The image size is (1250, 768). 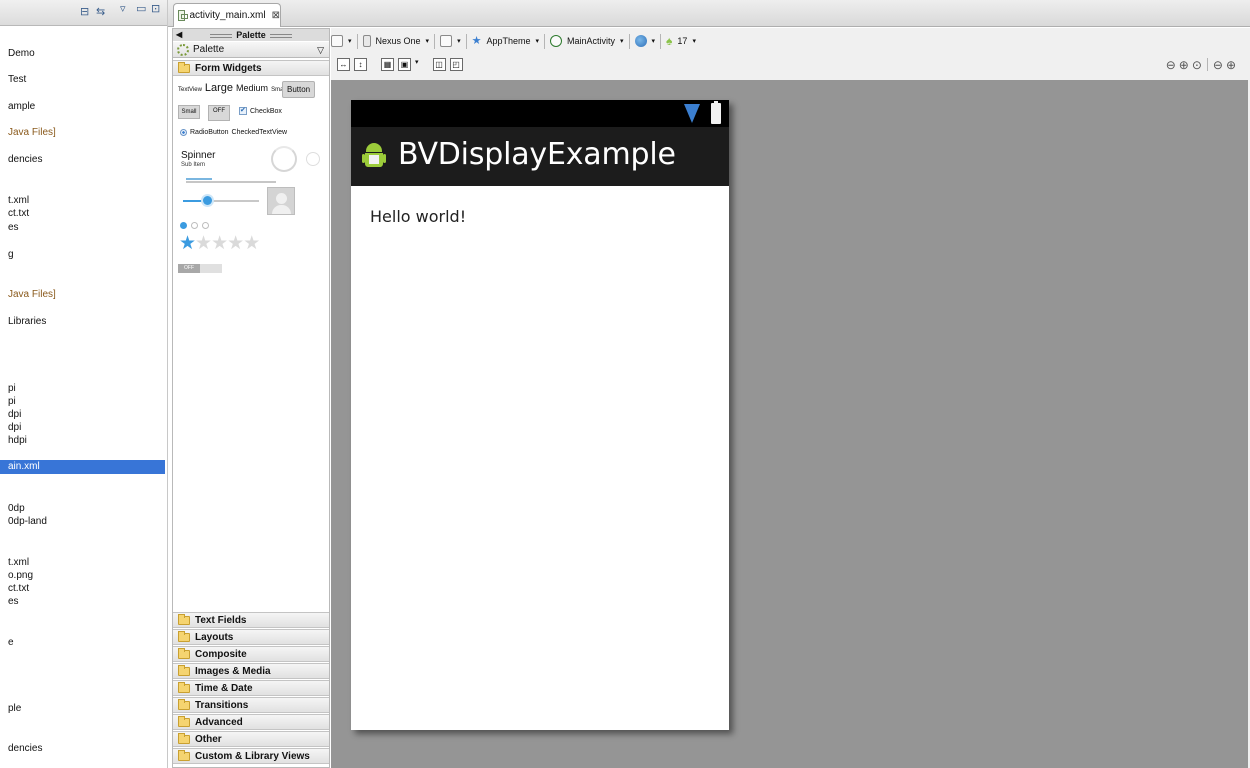 I want to click on widget-button: Button, so click(x=299, y=89).